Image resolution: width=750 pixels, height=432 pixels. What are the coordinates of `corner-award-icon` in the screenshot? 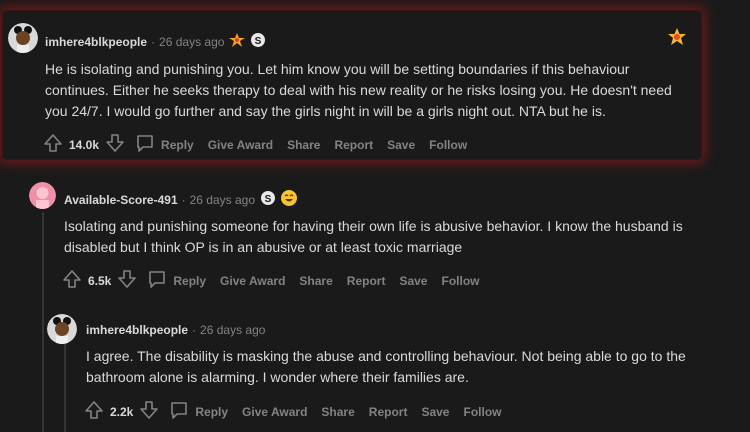 It's located at (677, 39).